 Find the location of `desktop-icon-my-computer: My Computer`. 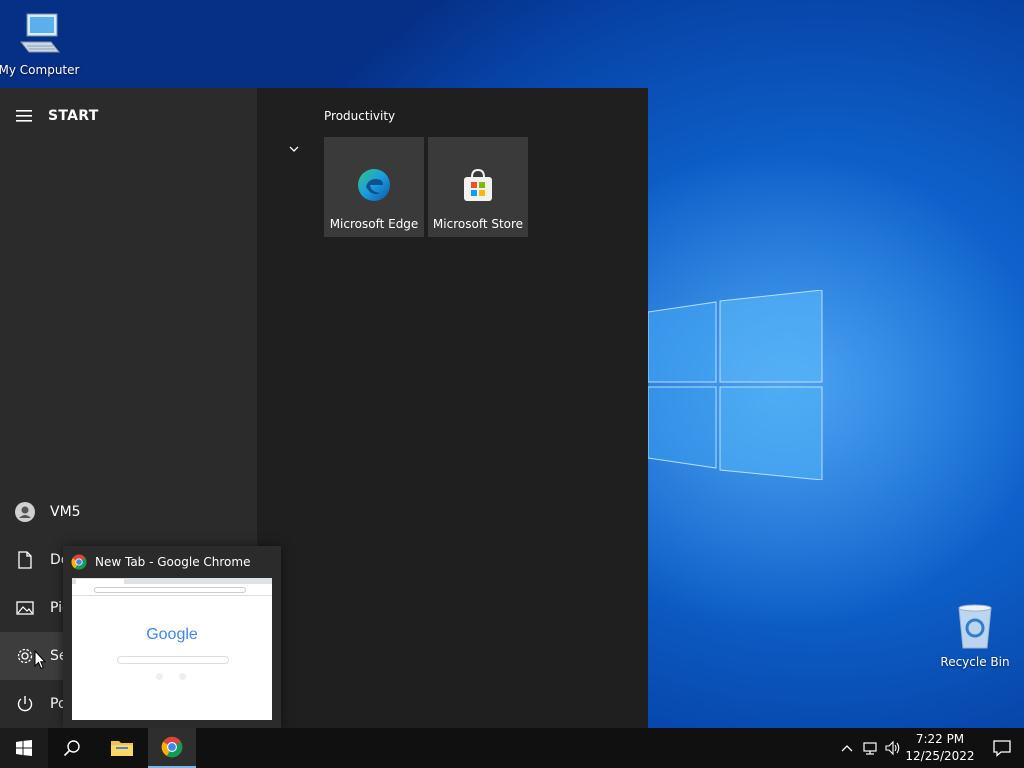

desktop-icon-my-computer: My Computer is located at coordinates (42, 43).